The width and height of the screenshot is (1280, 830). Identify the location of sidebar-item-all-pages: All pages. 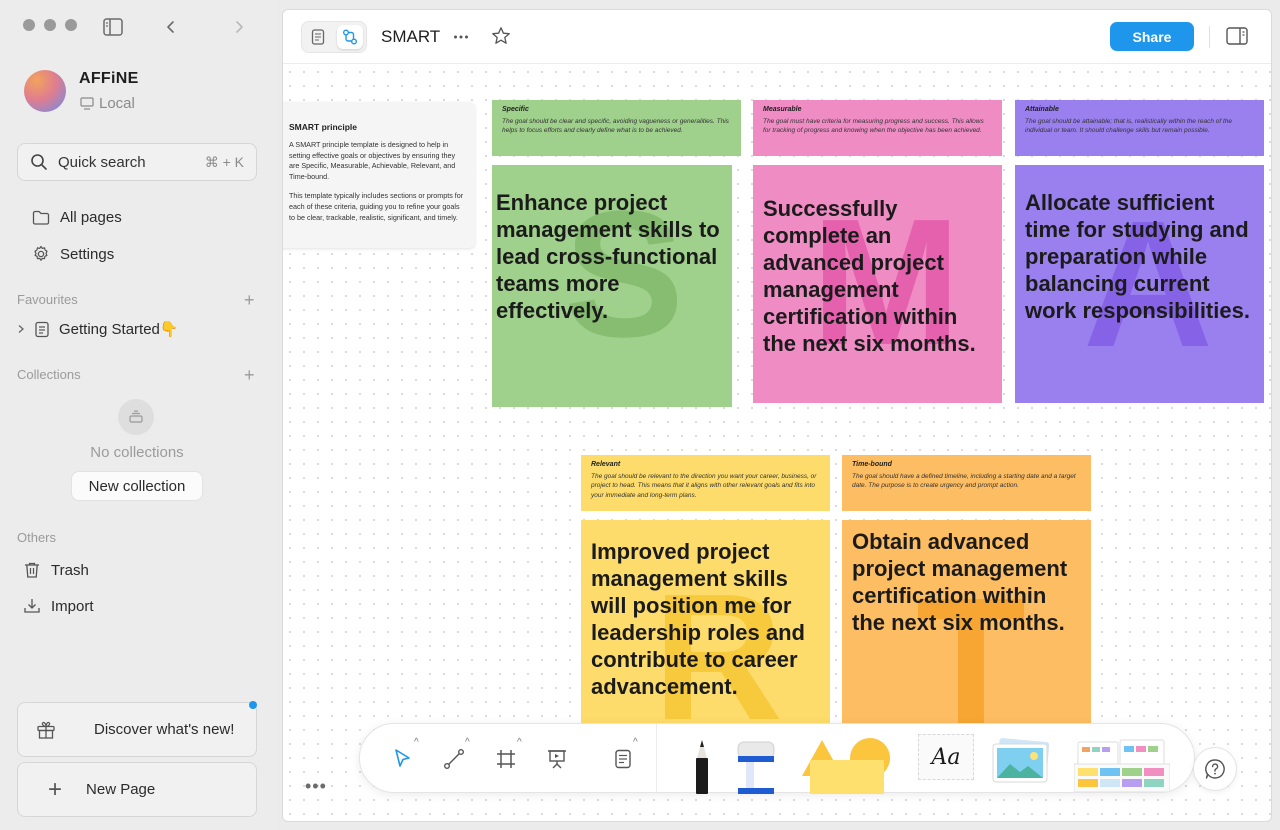
(77, 217).